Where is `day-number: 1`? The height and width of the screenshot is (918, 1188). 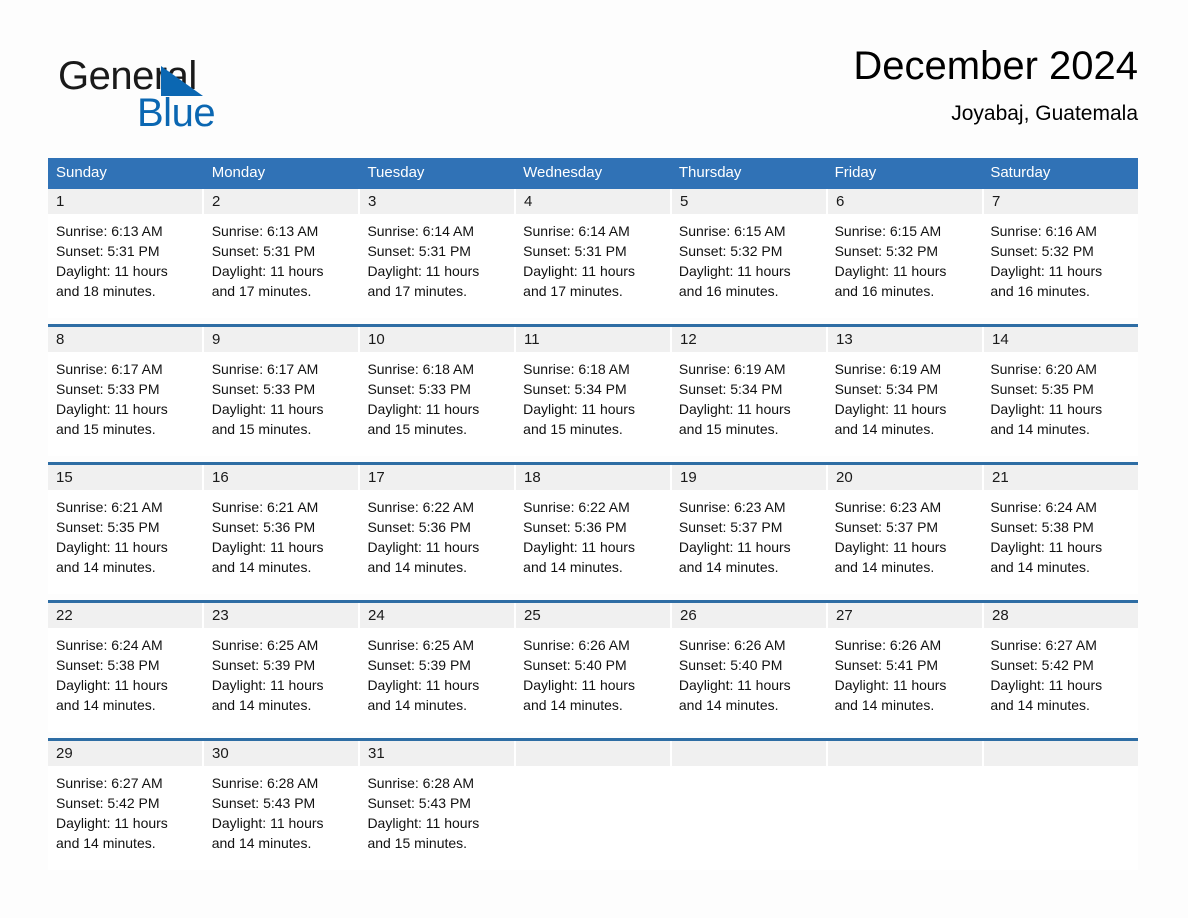
day-number: 1 is located at coordinates (126, 201).